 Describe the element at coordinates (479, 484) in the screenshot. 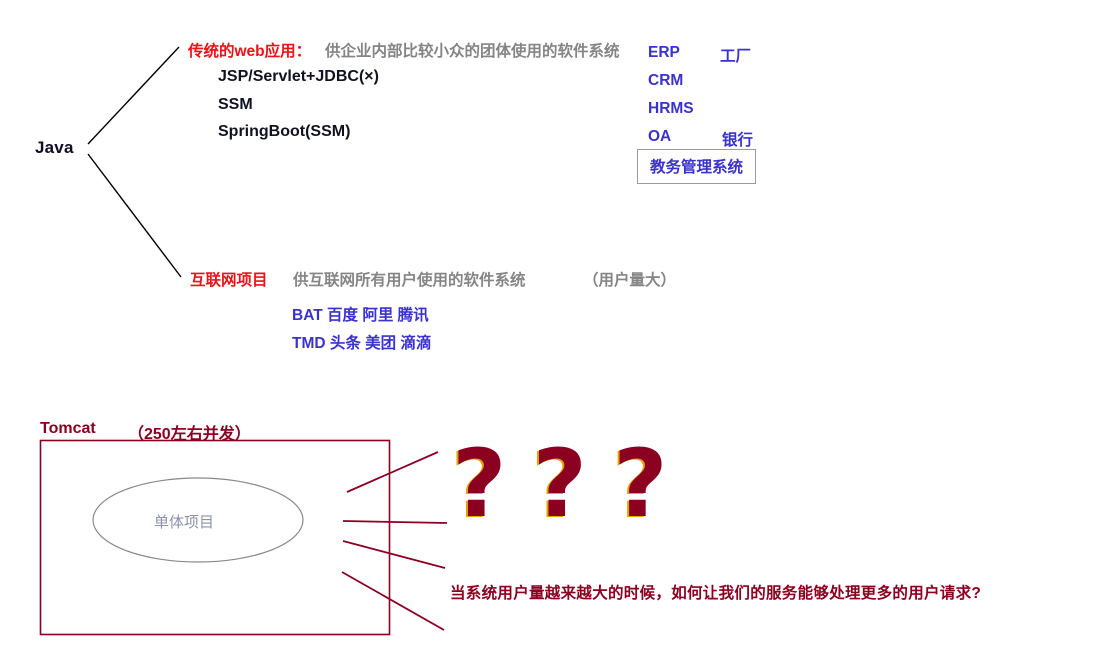

I see `question-mark-1: ?` at that location.